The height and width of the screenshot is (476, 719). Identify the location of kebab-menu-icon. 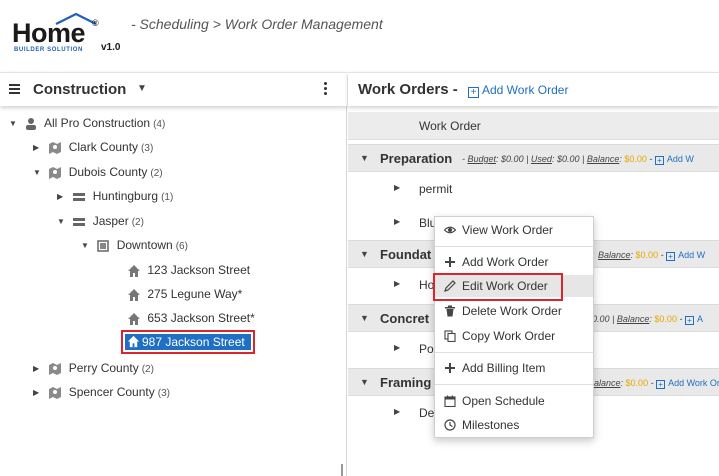
(326, 89).